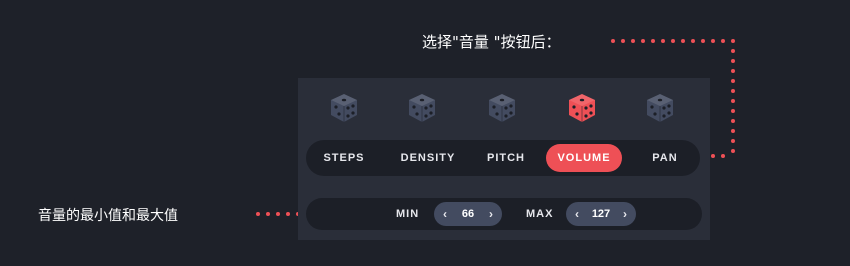  I want to click on min-label: MIN, so click(408, 214).